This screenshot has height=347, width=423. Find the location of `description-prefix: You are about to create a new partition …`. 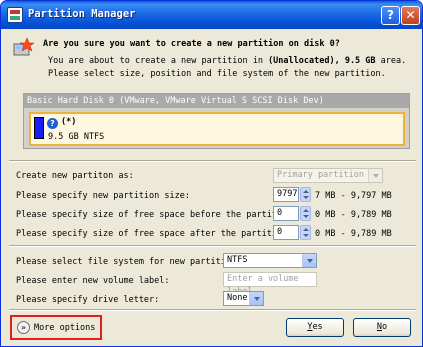

description-prefix: You are about to create a new partition … is located at coordinates (158, 61).